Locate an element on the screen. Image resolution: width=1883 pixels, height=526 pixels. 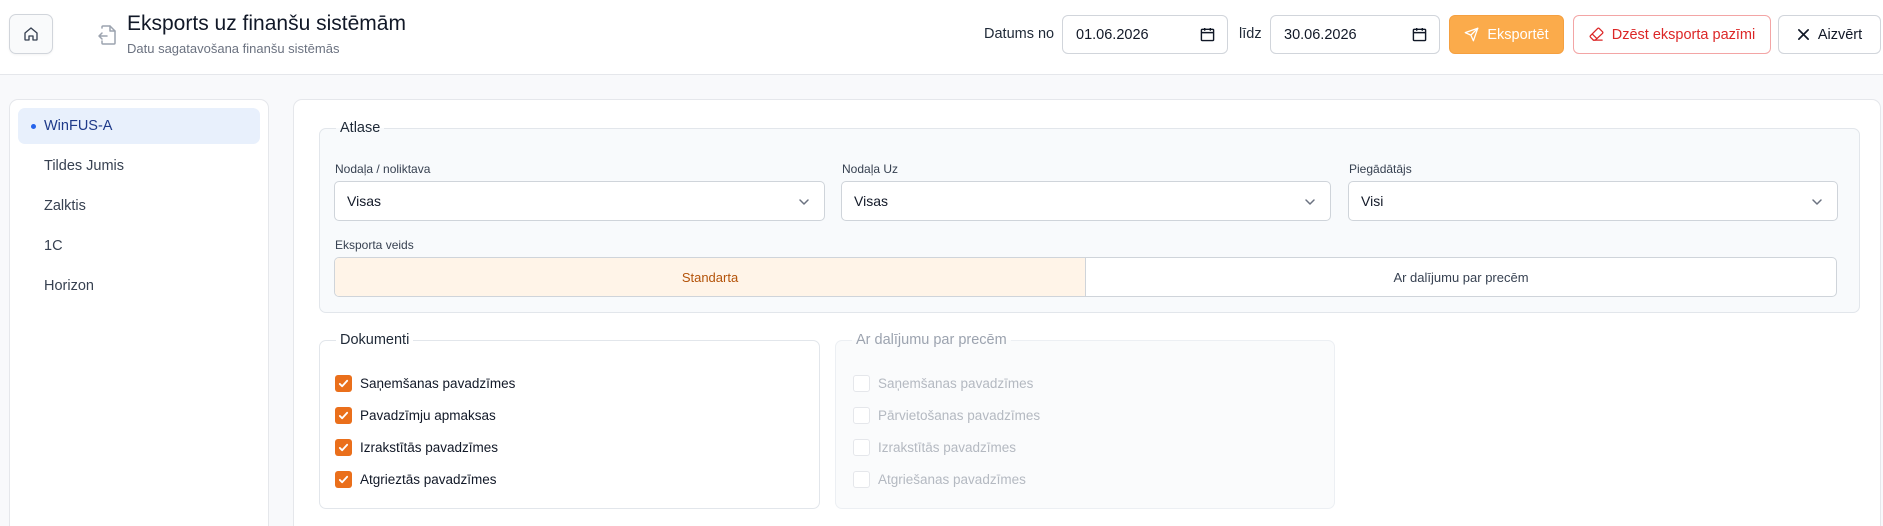
sidebar-item-label: WinFUS-A is located at coordinates (78, 126).